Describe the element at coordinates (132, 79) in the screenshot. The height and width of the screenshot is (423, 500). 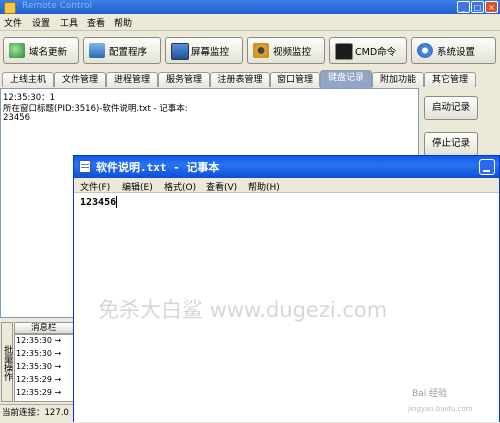
I see `tab-process-manager: 进程管理` at that location.